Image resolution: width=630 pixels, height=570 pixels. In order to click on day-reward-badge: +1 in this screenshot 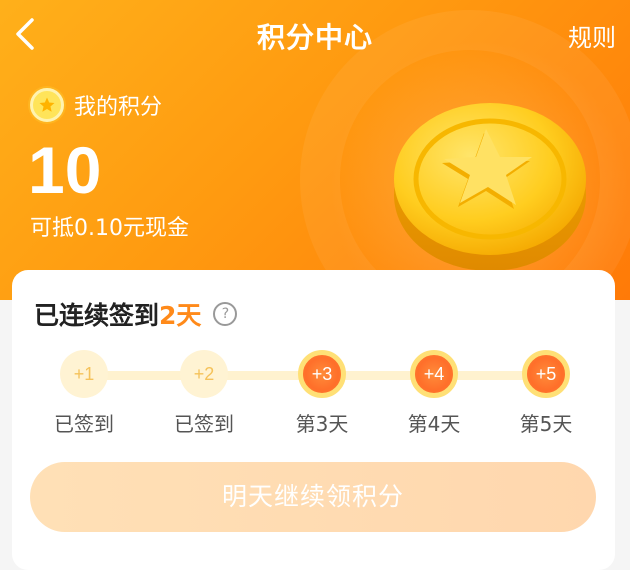, I will do `click(84, 374)`.